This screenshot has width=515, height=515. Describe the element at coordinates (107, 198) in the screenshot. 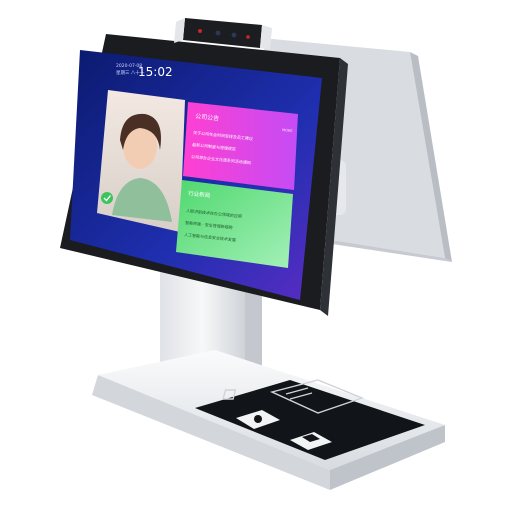

I see `verified-icon` at that location.